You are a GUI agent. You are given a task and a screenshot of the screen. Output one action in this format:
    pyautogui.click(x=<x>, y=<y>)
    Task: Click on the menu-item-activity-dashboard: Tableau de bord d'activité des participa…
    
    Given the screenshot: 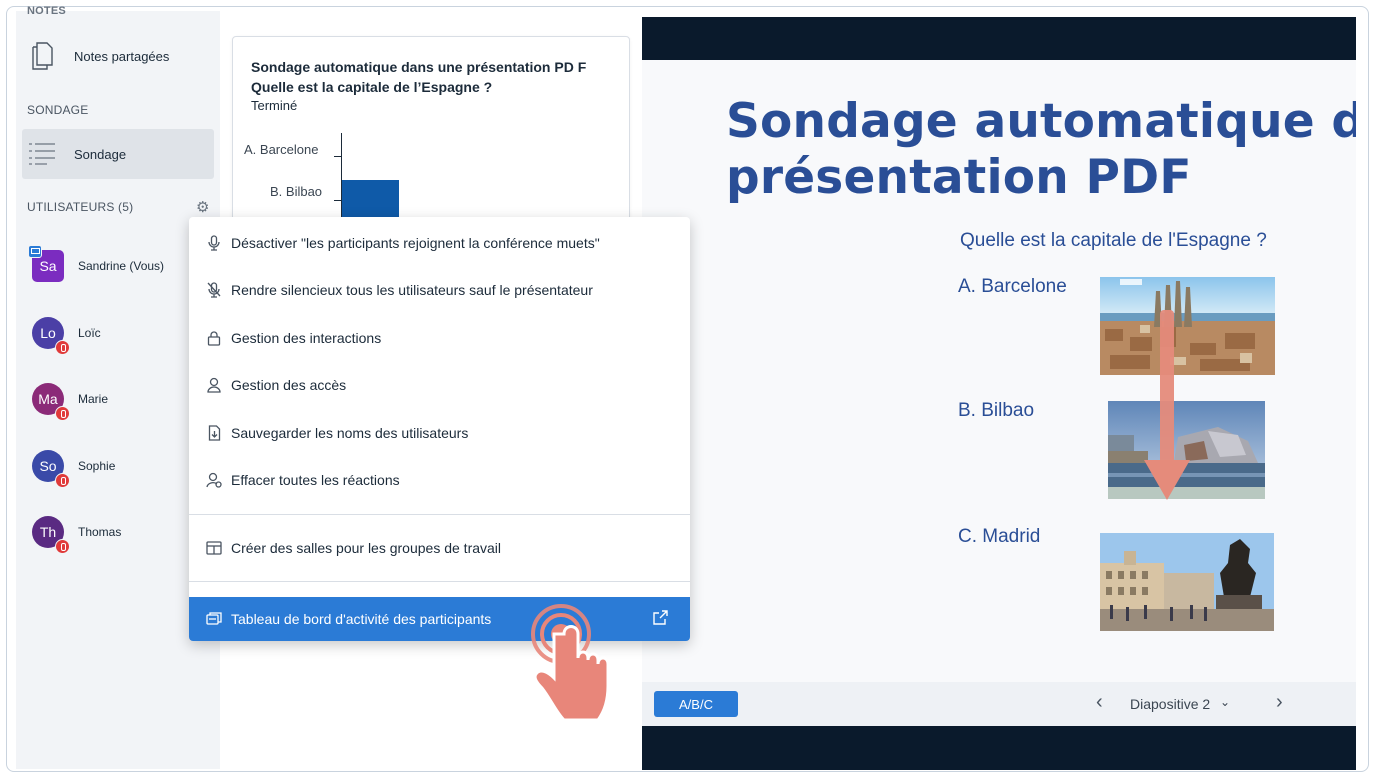 What is the action you would take?
    pyautogui.click(x=439, y=619)
    